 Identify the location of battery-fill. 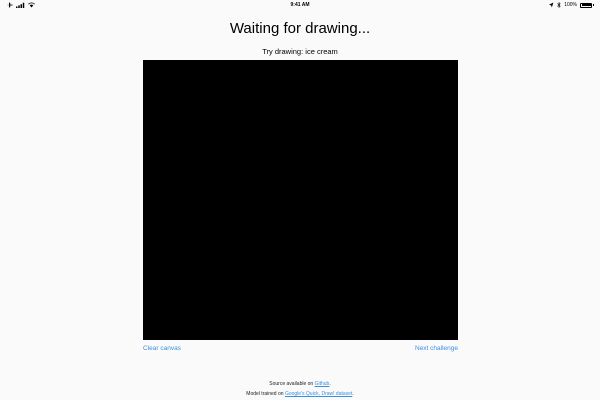
(586, 5).